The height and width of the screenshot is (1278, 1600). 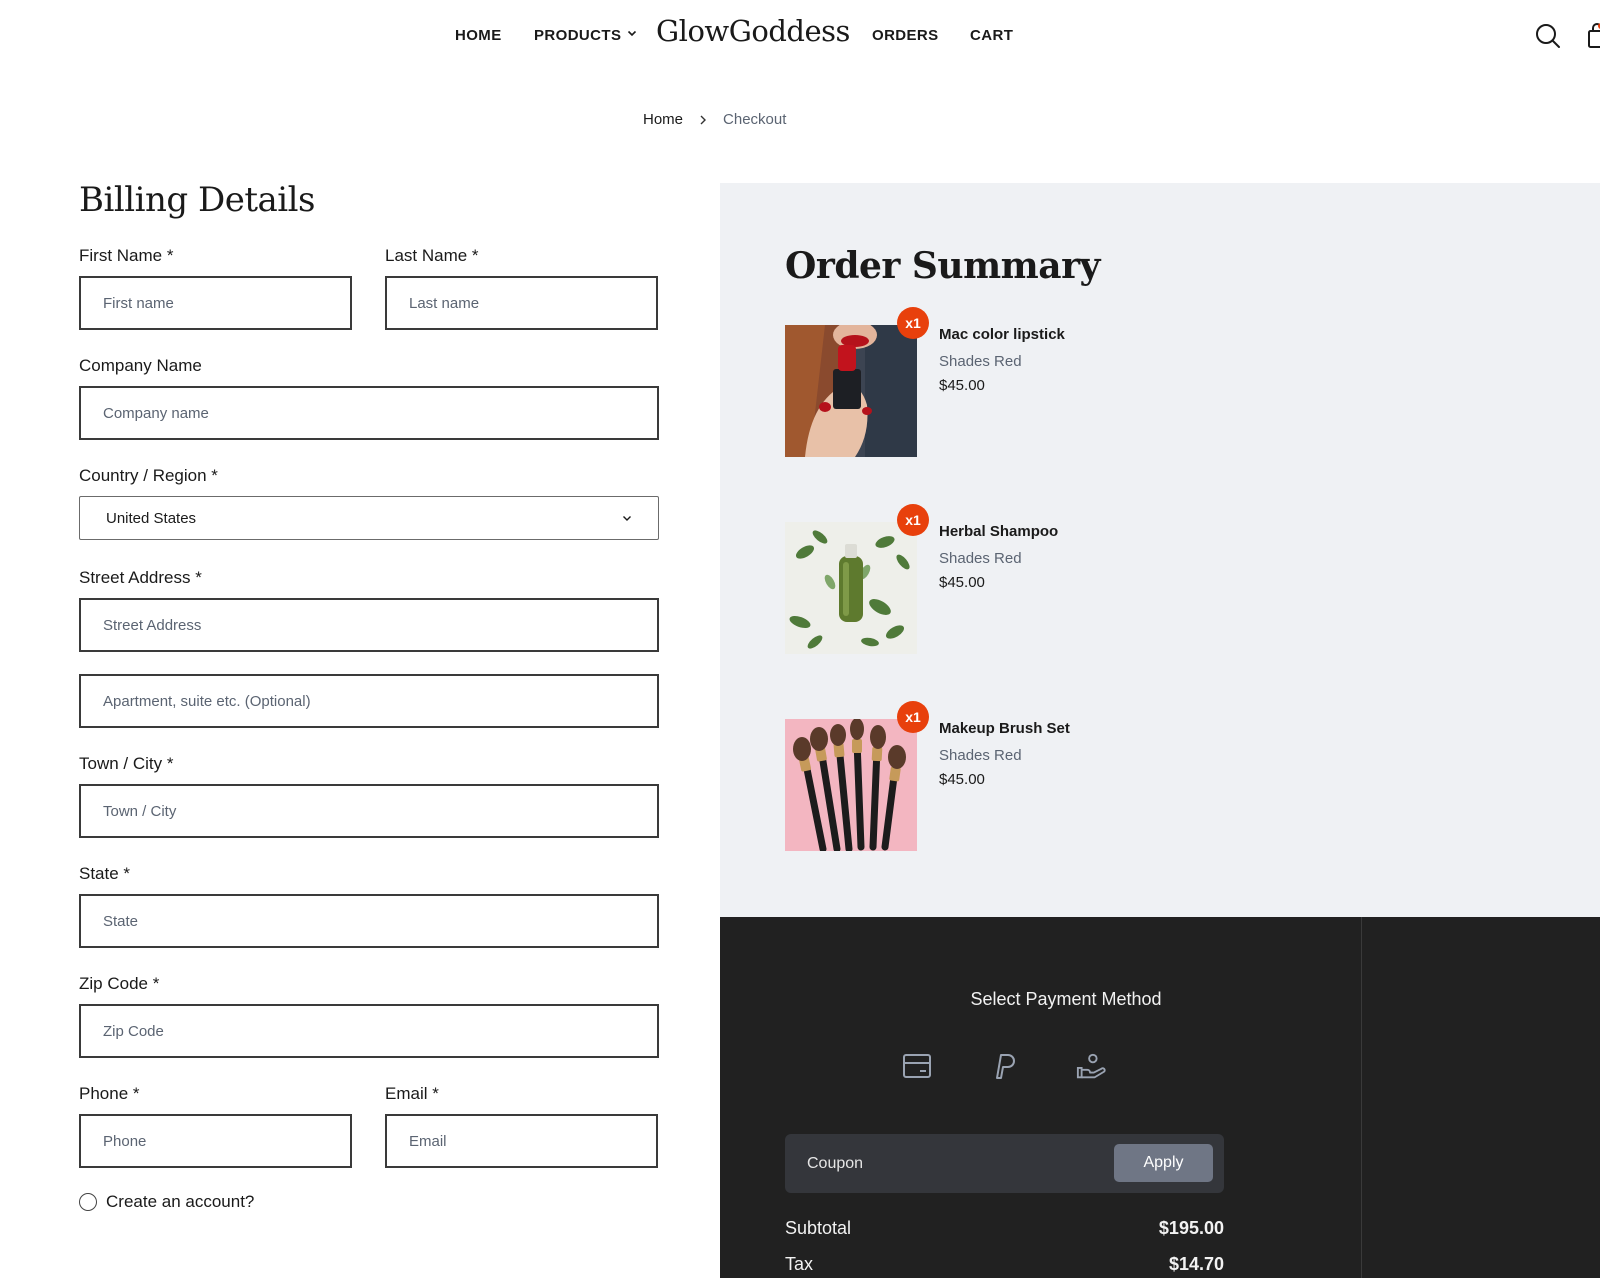 What do you see at coordinates (851, 588) in the screenshot?
I see `shampoo-photo` at bounding box center [851, 588].